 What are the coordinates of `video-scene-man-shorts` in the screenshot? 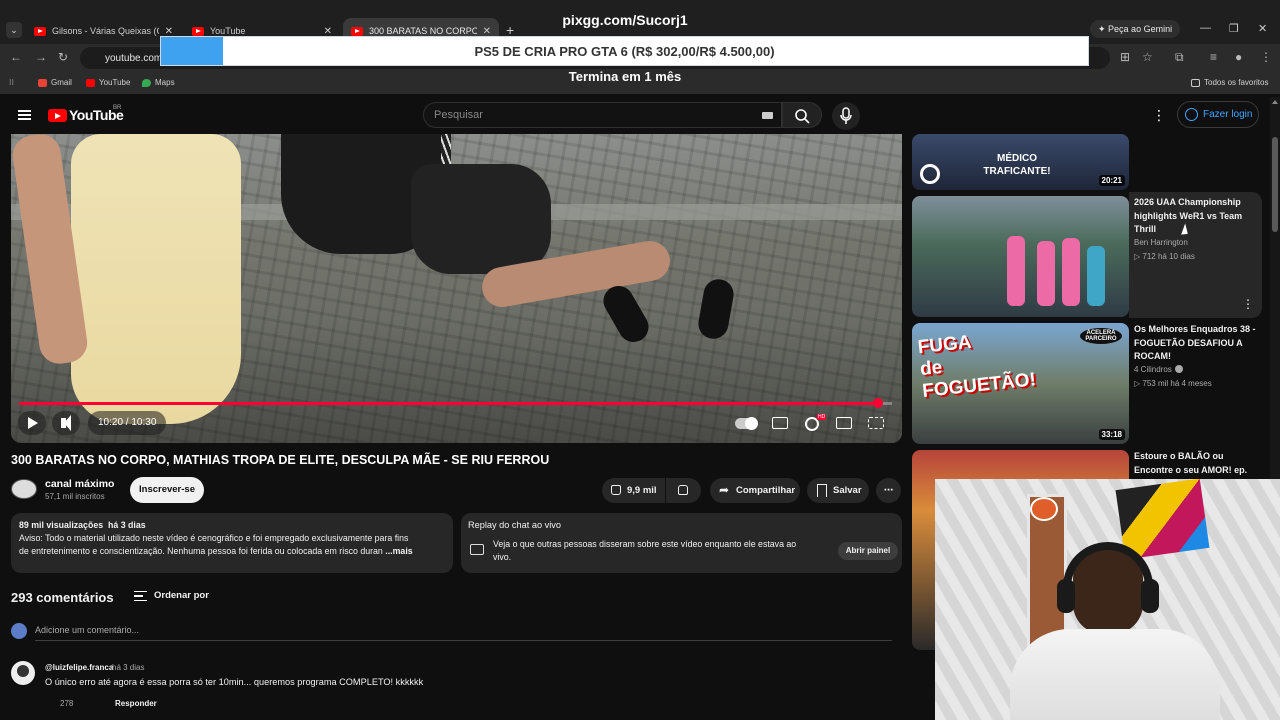 It's located at (481, 219).